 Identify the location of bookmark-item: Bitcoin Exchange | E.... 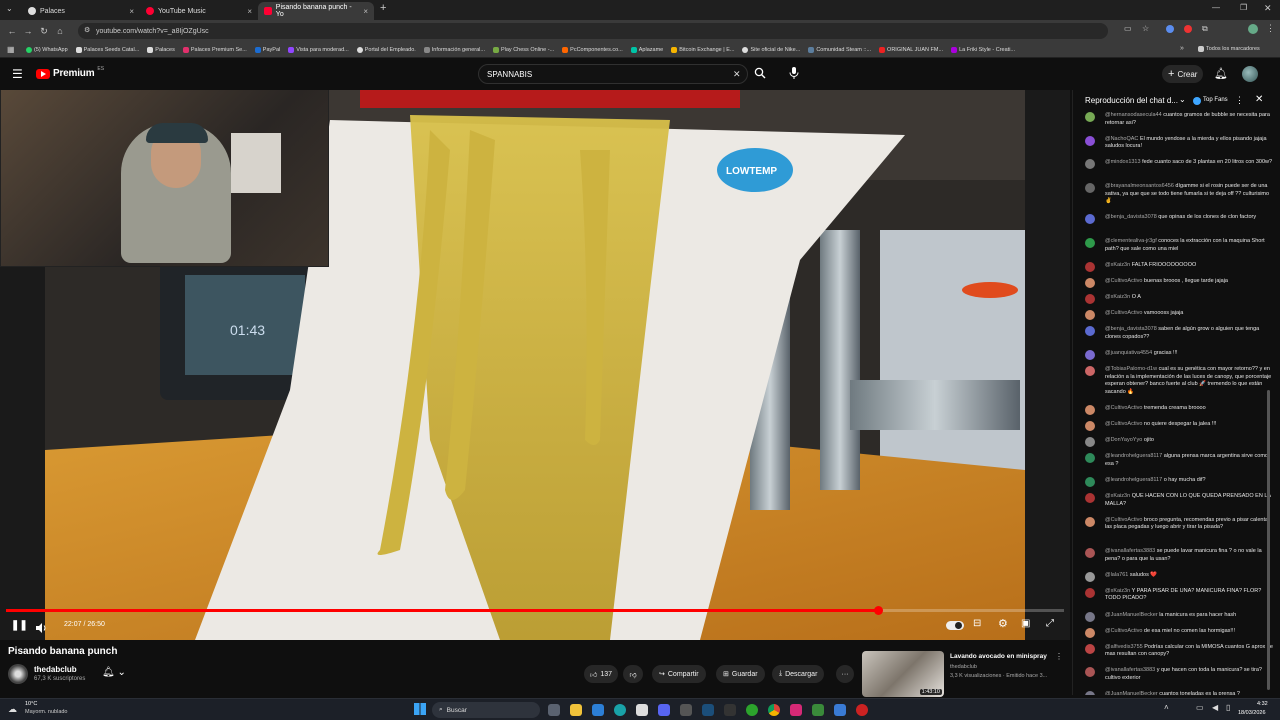
(702, 49).